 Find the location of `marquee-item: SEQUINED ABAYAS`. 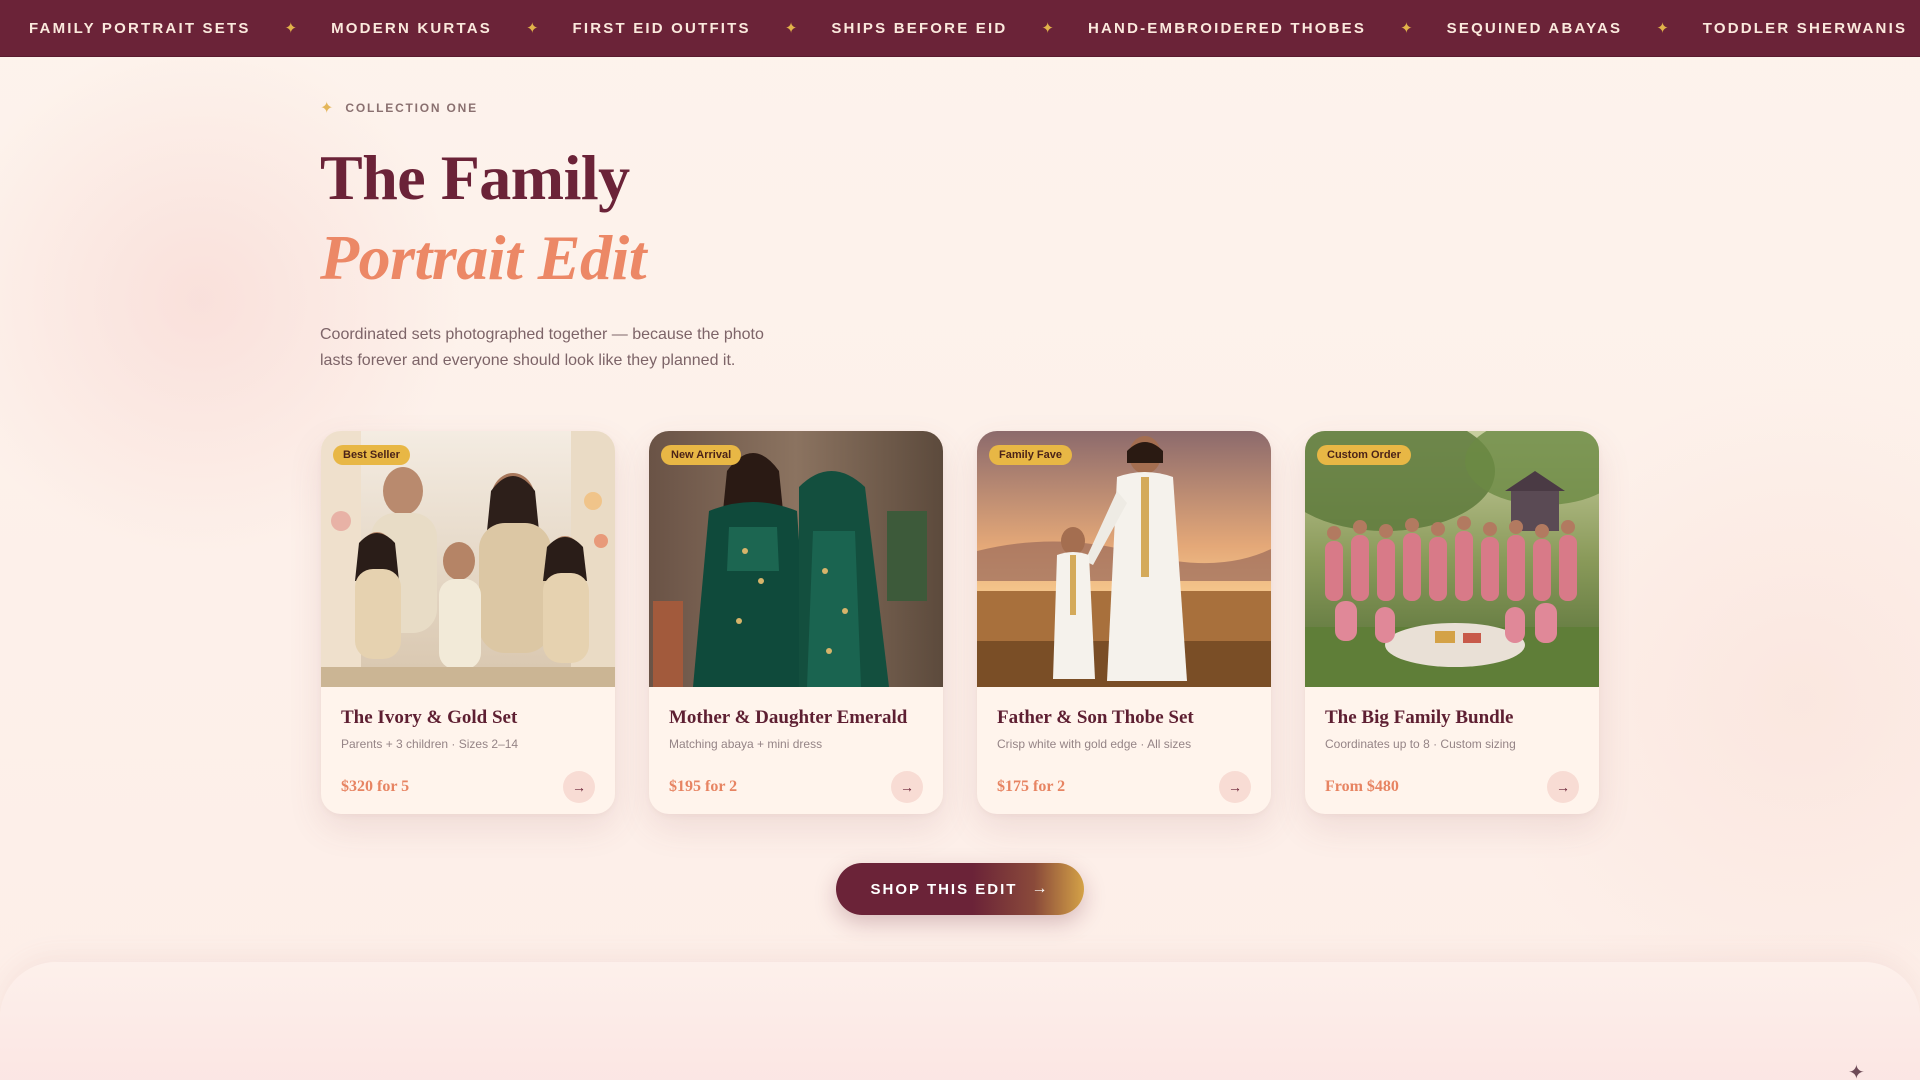

marquee-item: SEQUINED ABAYAS is located at coordinates (1535, 28).